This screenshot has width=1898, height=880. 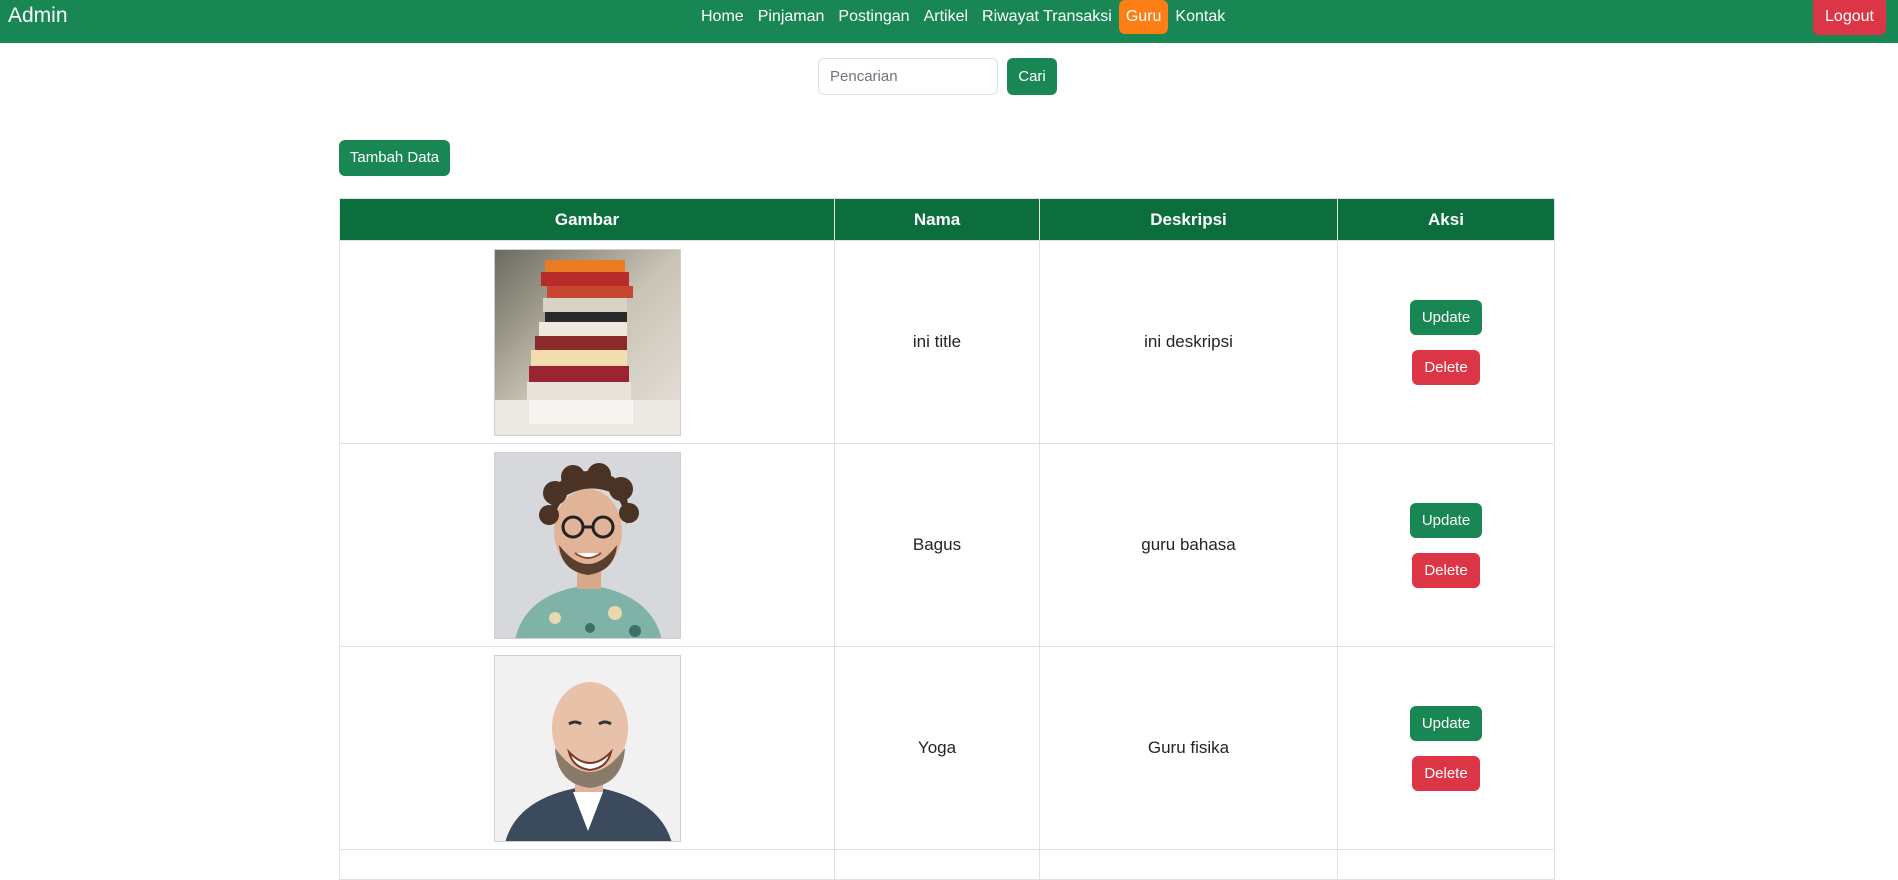 What do you see at coordinates (1188, 545) in the screenshot?
I see `cell-deskripsi: guru bahasa` at bounding box center [1188, 545].